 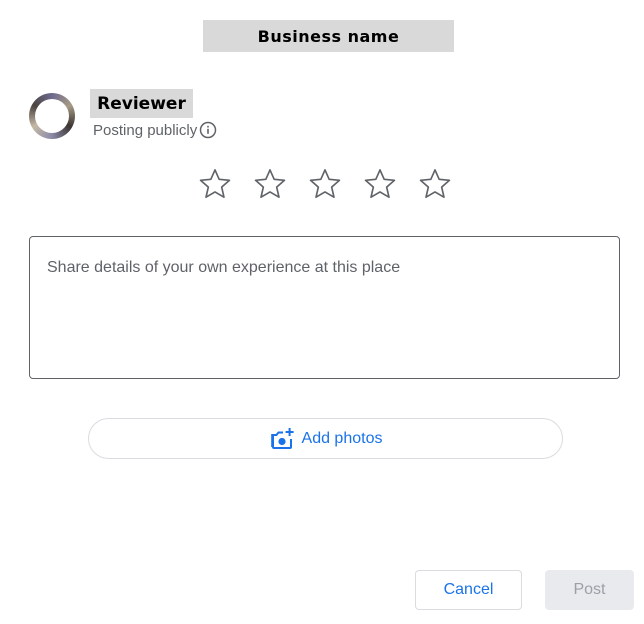 What do you see at coordinates (145, 130) in the screenshot?
I see `posting-publicly-label: Posting publicly` at bounding box center [145, 130].